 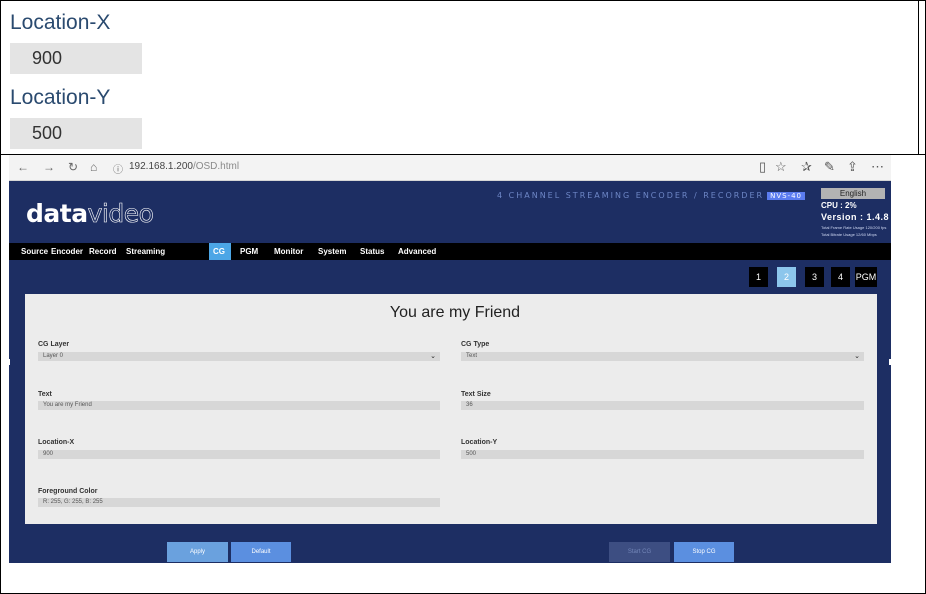 I want to click on location-x-input: 900, so click(x=239, y=454).